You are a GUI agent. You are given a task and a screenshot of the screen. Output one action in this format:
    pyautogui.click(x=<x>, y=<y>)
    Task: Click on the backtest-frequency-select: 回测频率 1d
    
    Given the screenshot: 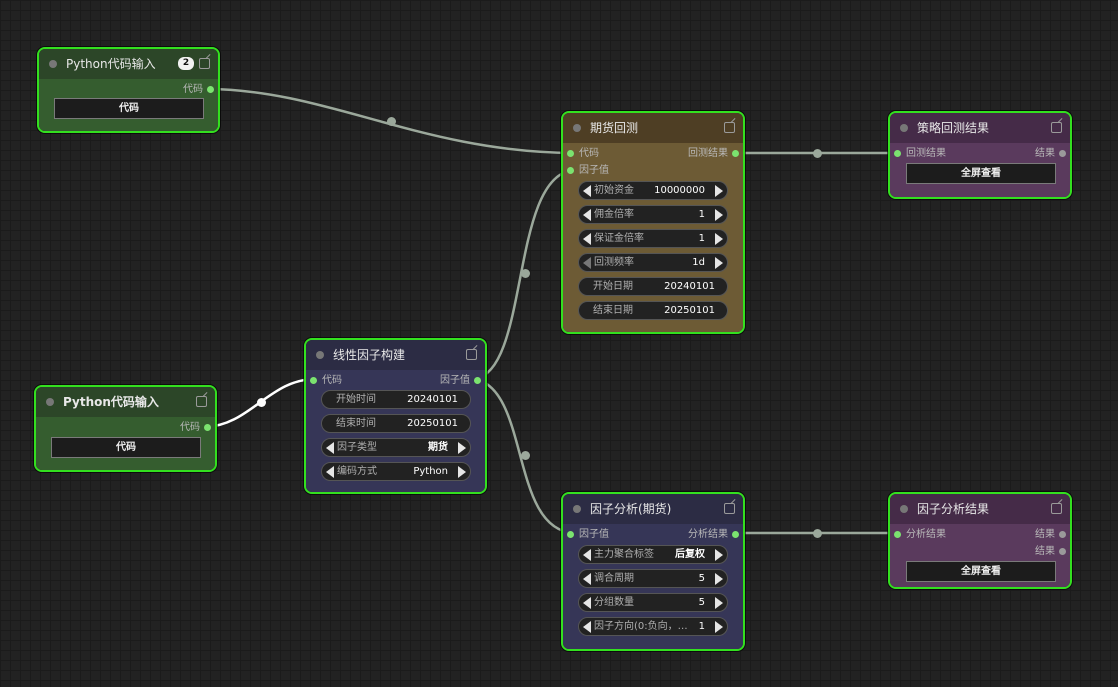 What is the action you would take?
    pyautogui.click(x=653, y=262)
    